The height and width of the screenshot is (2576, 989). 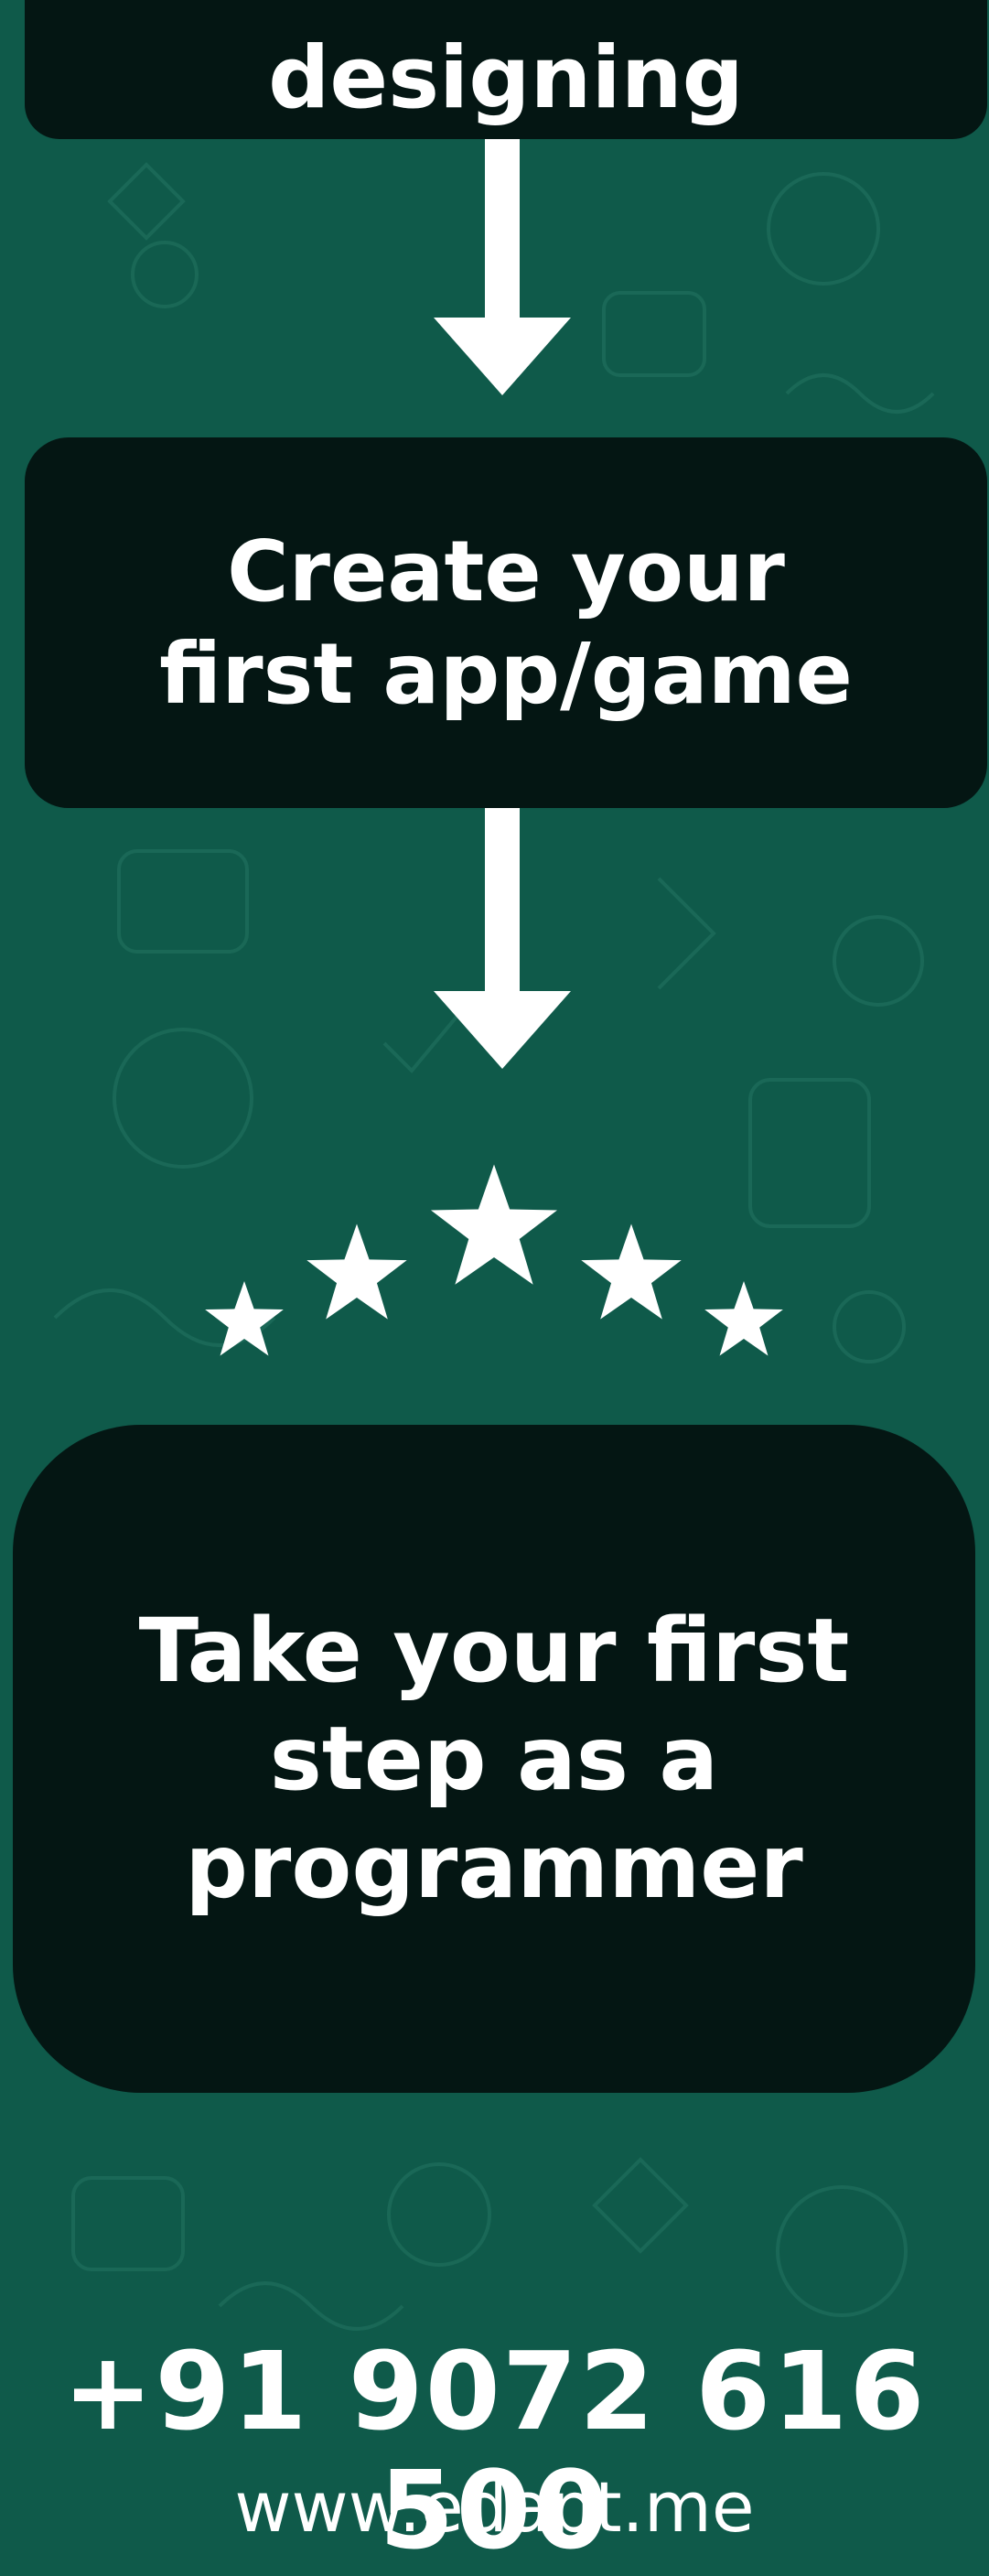 I want to click on step-card-create-app: Create your first app/game, so click(x=506, y=622).